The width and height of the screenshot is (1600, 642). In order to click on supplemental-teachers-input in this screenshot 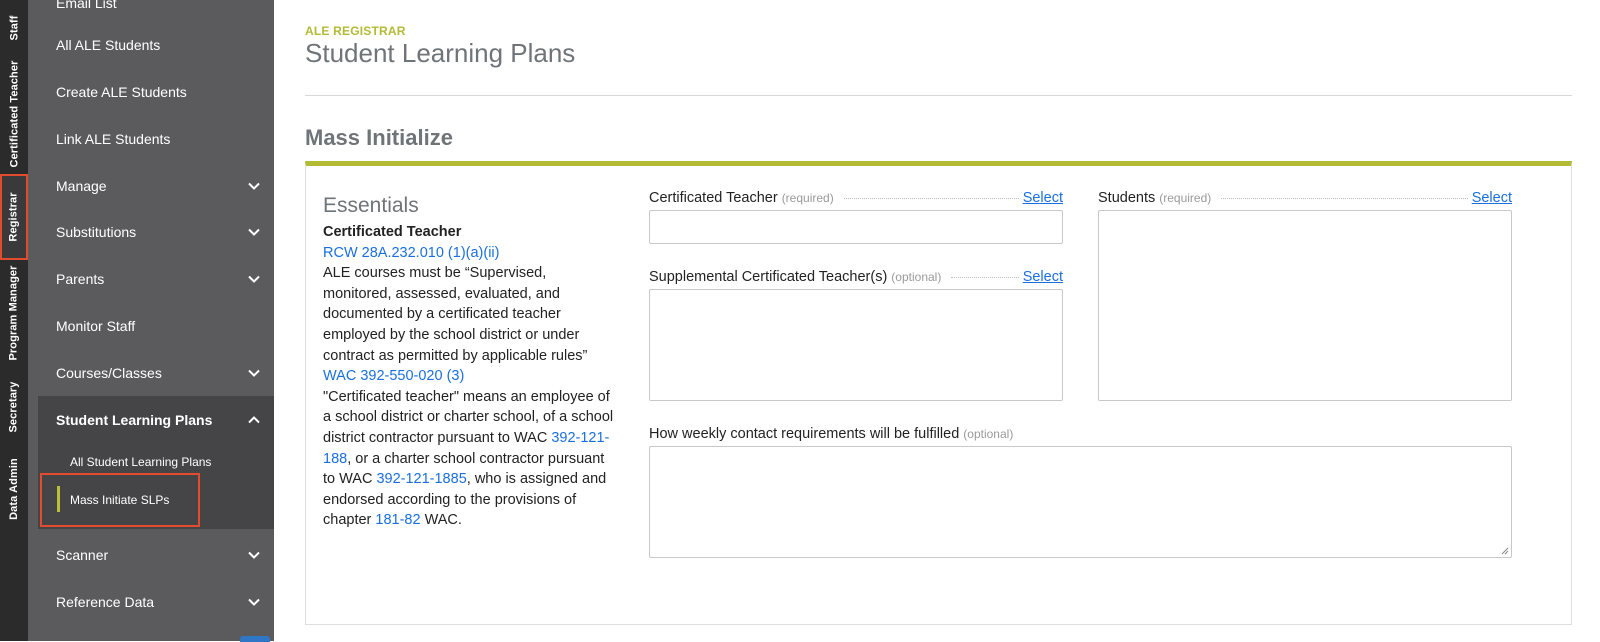, I will do `click(856, 345)`.